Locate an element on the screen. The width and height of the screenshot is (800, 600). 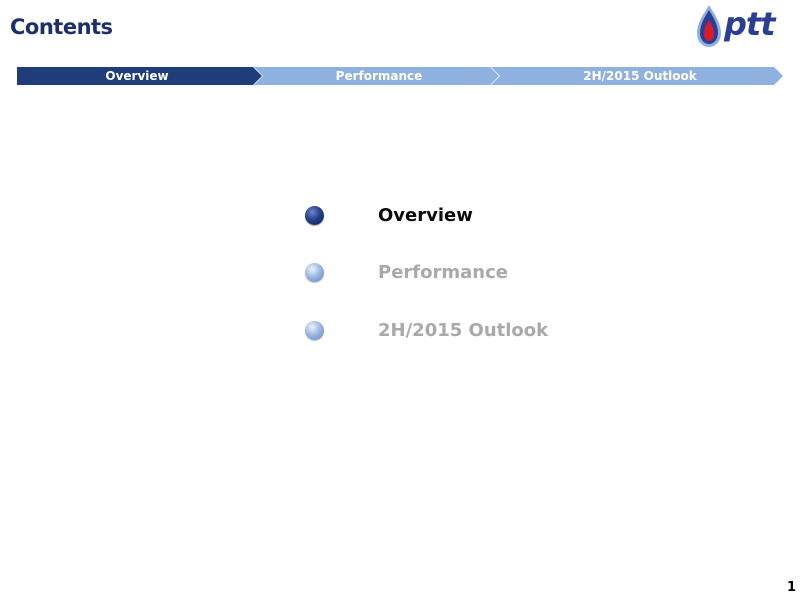
page-number: 1 is located at coordinates (792, 587).